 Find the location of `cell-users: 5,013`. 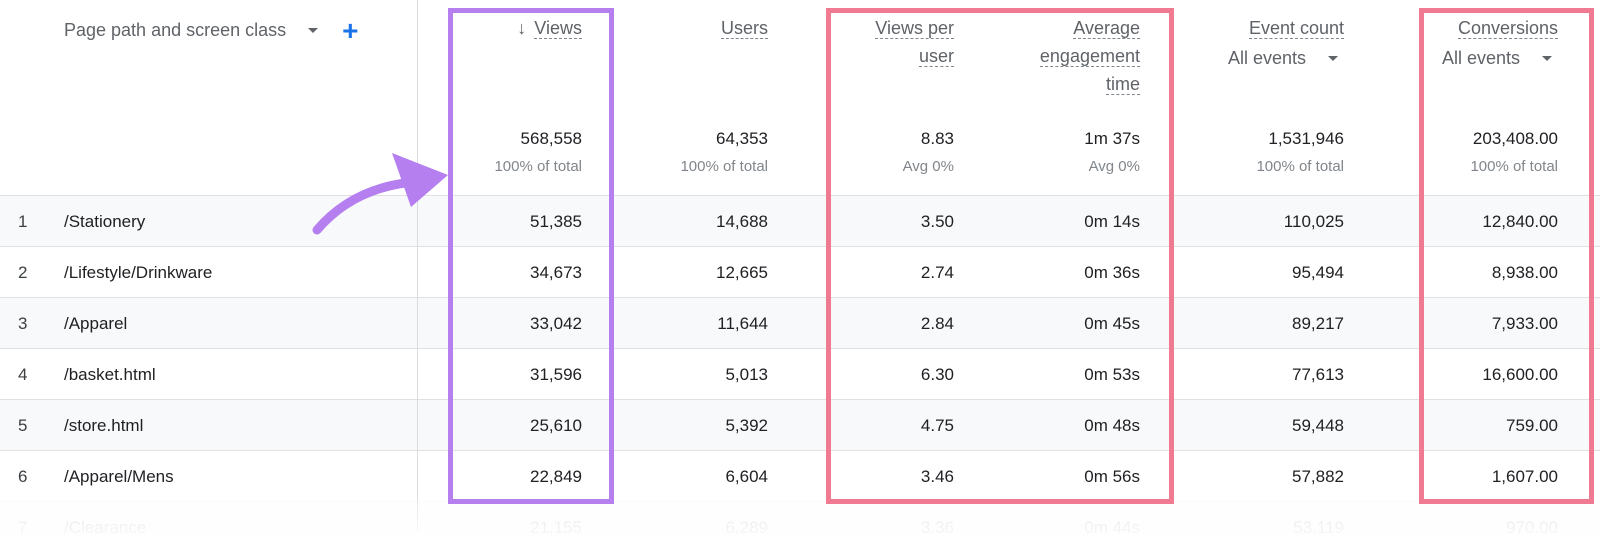

cell-users: 5,013 is located at coordinates (746, 374).